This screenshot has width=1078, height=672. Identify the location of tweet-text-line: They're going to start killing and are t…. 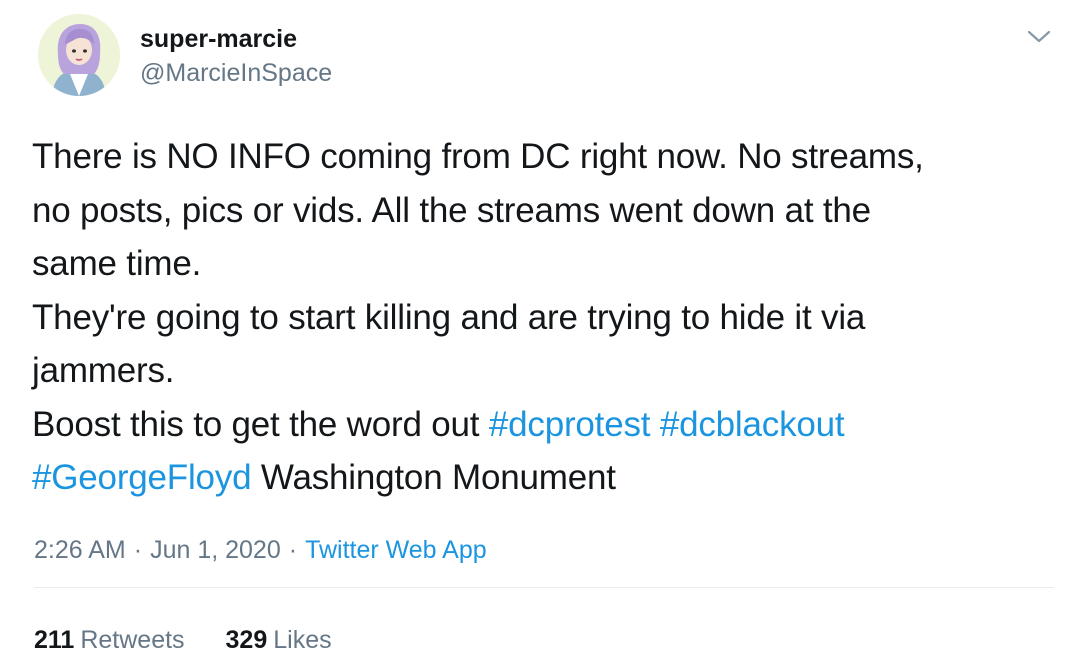
(547, 318).